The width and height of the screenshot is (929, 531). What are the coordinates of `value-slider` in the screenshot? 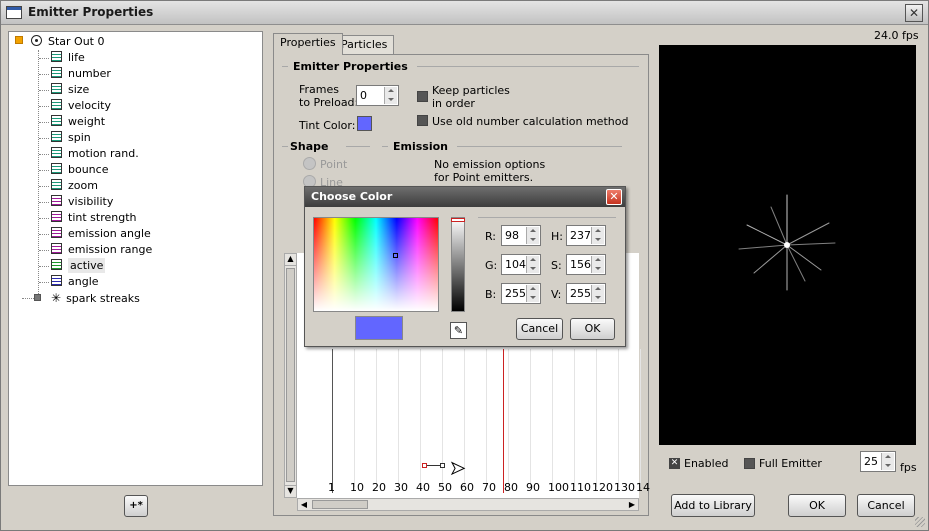 It's located at (458, 264).